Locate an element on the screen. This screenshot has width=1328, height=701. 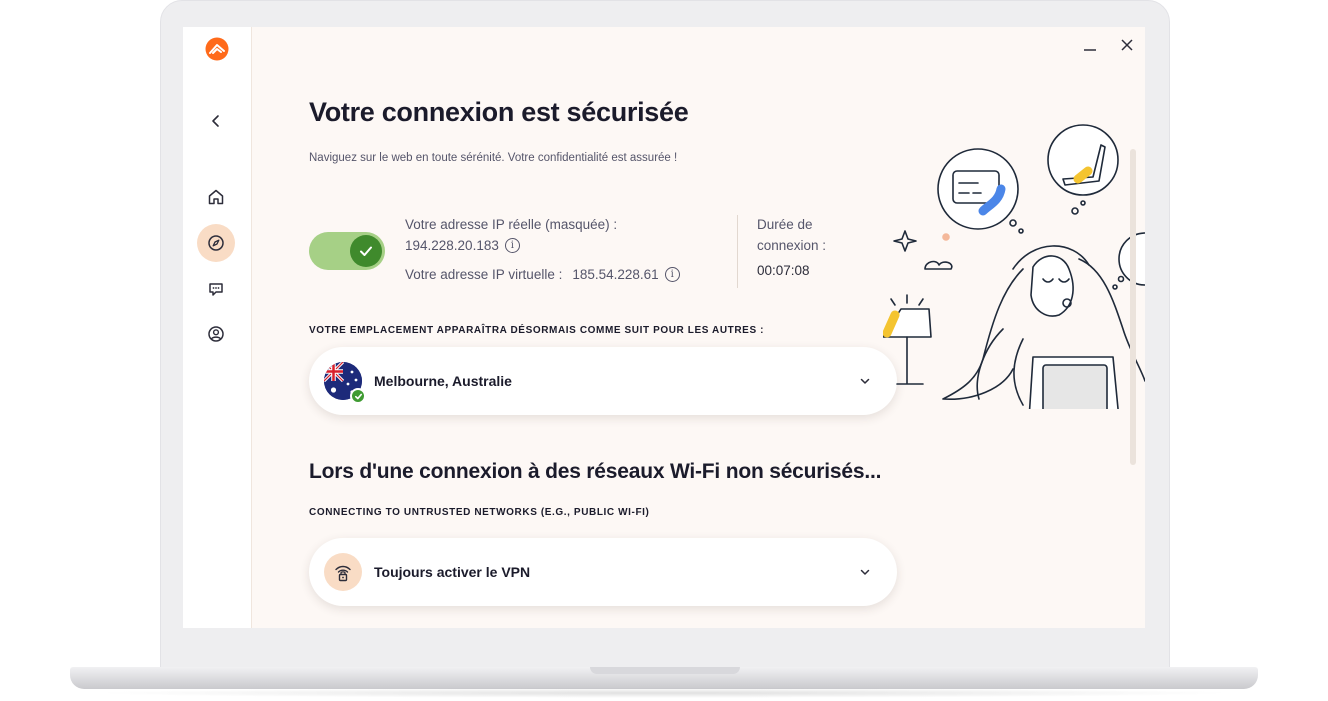
account-icon is located at coordinates (216, 334).